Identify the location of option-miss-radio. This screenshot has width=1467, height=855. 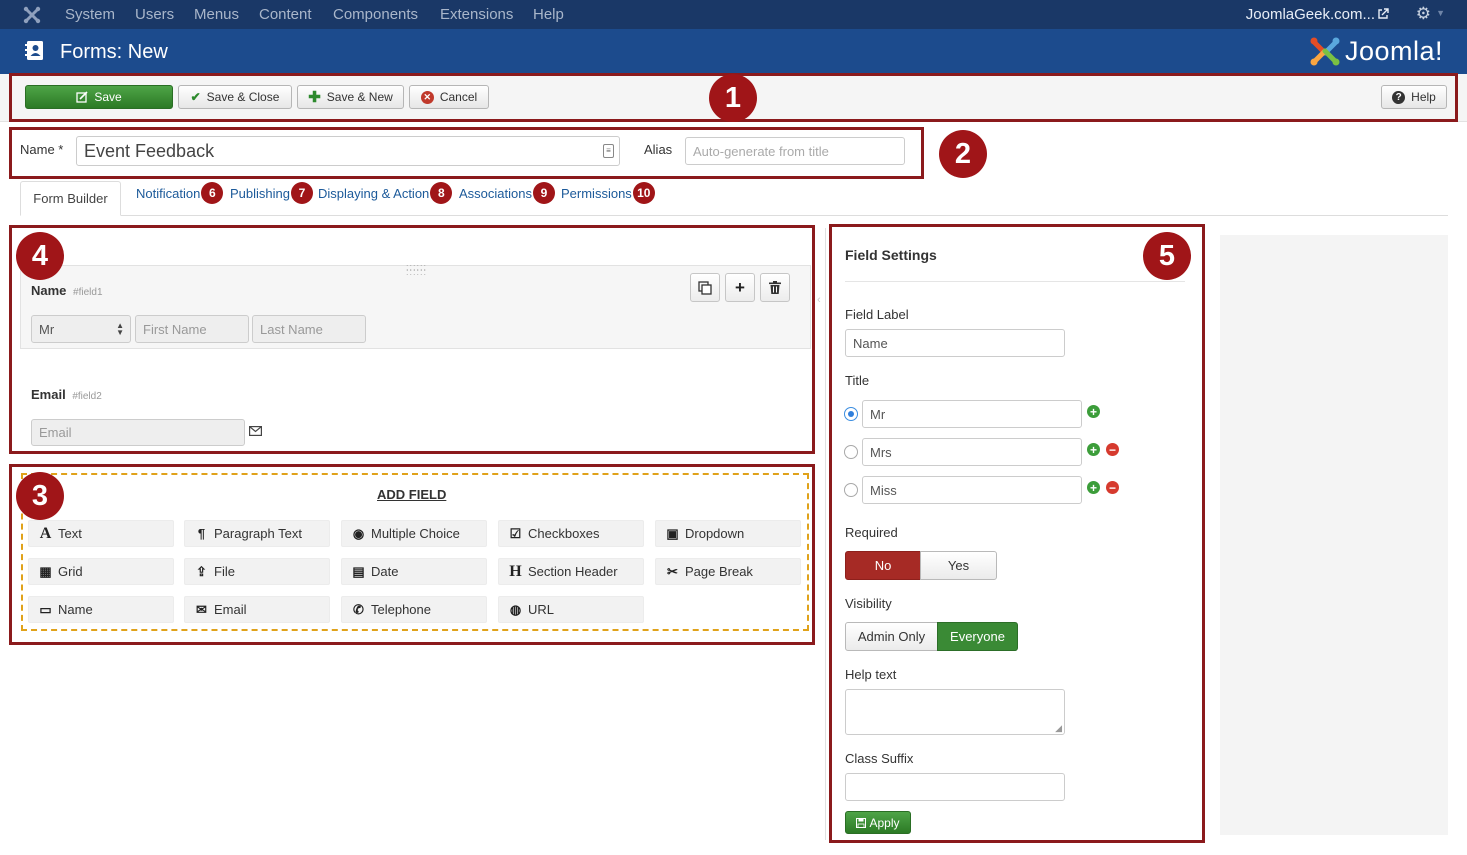
(851, 490).